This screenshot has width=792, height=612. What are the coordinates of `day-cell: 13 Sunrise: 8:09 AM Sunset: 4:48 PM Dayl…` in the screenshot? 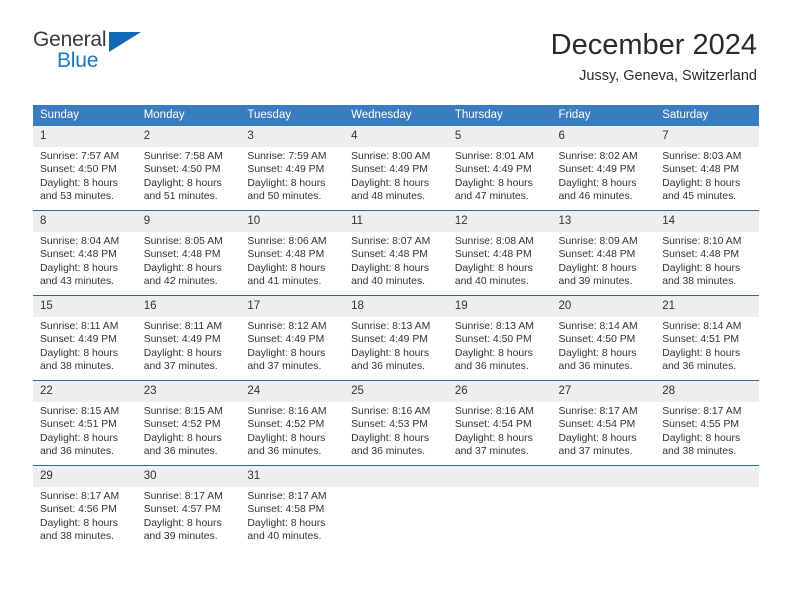 It's located at (603, 253).